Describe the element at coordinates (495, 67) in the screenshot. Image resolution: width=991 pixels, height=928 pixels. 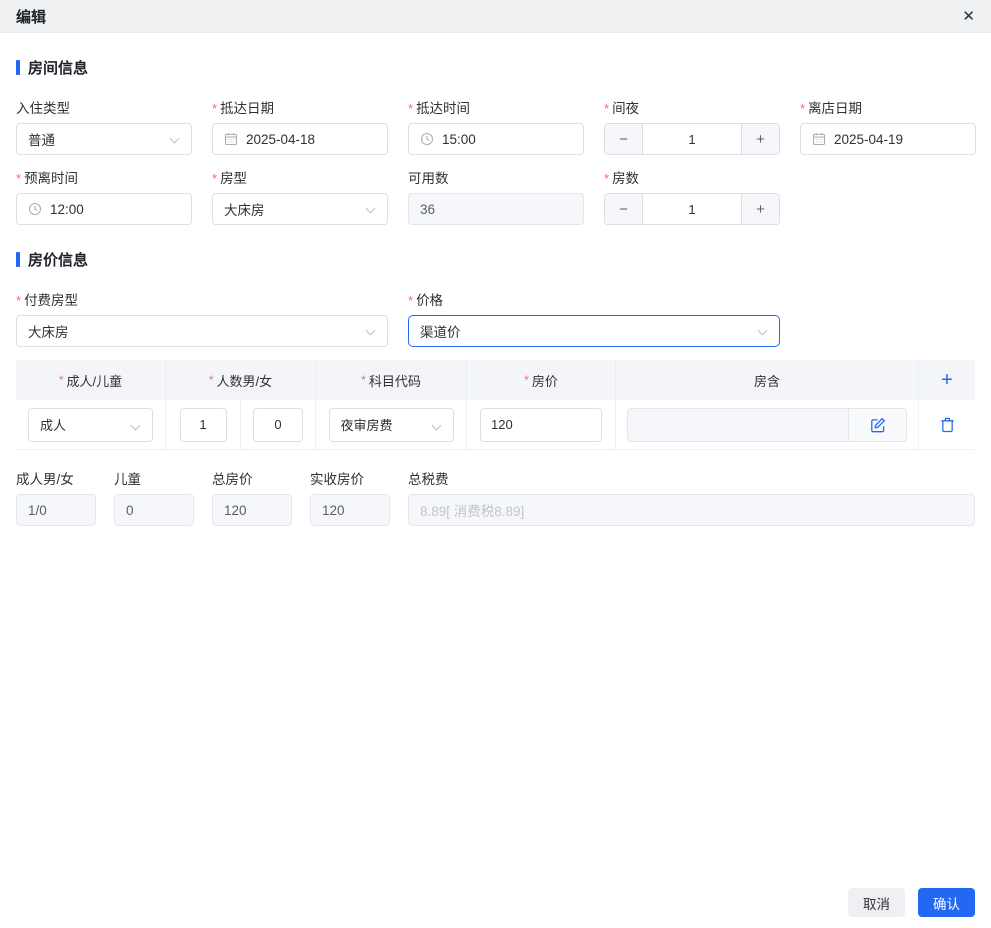
I see `section-room-info: 房间信息` at that location.